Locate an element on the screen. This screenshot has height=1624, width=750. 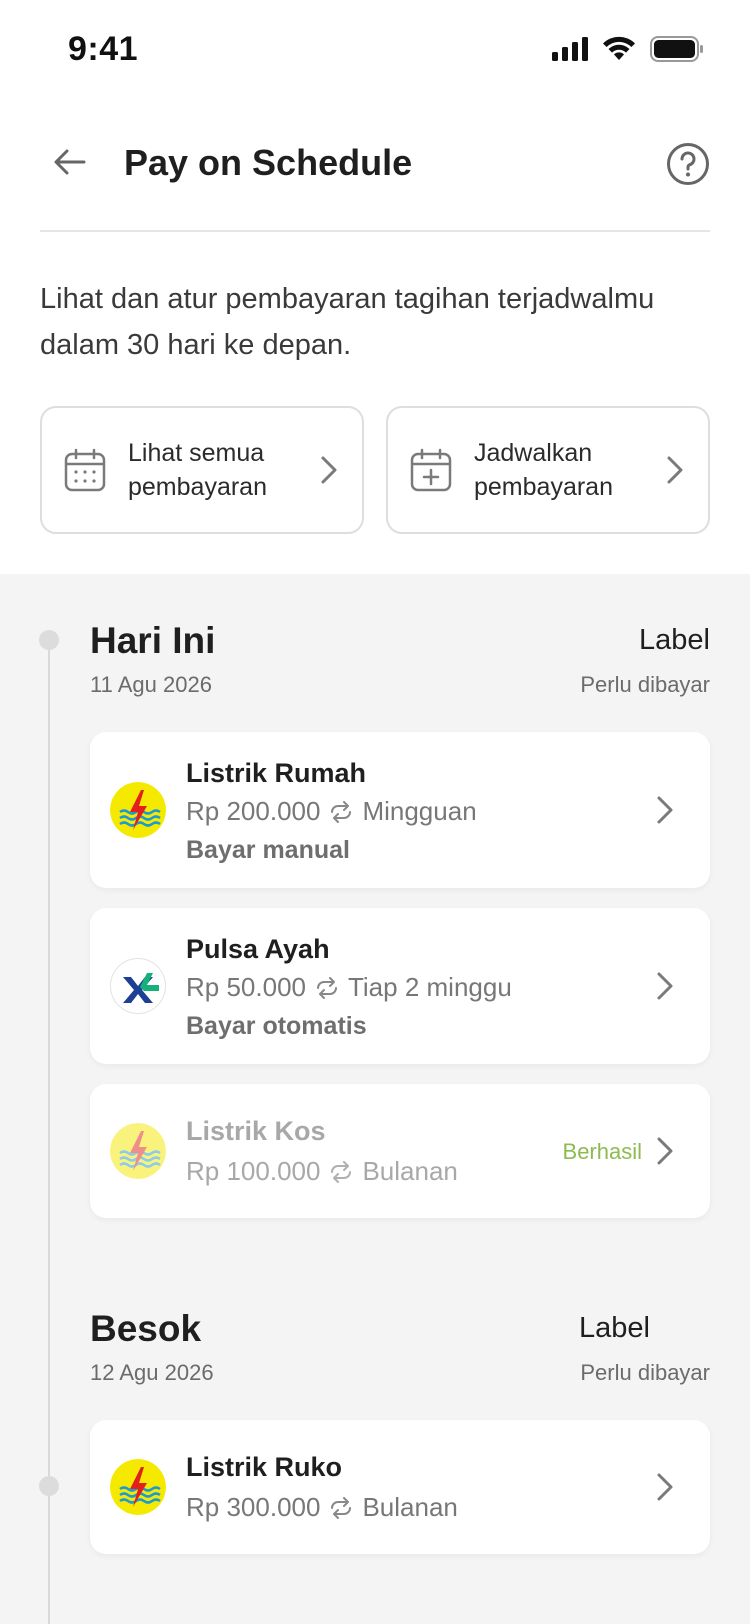
bill-amount: Rp 300.000 is located at coordinates (253, 1507).